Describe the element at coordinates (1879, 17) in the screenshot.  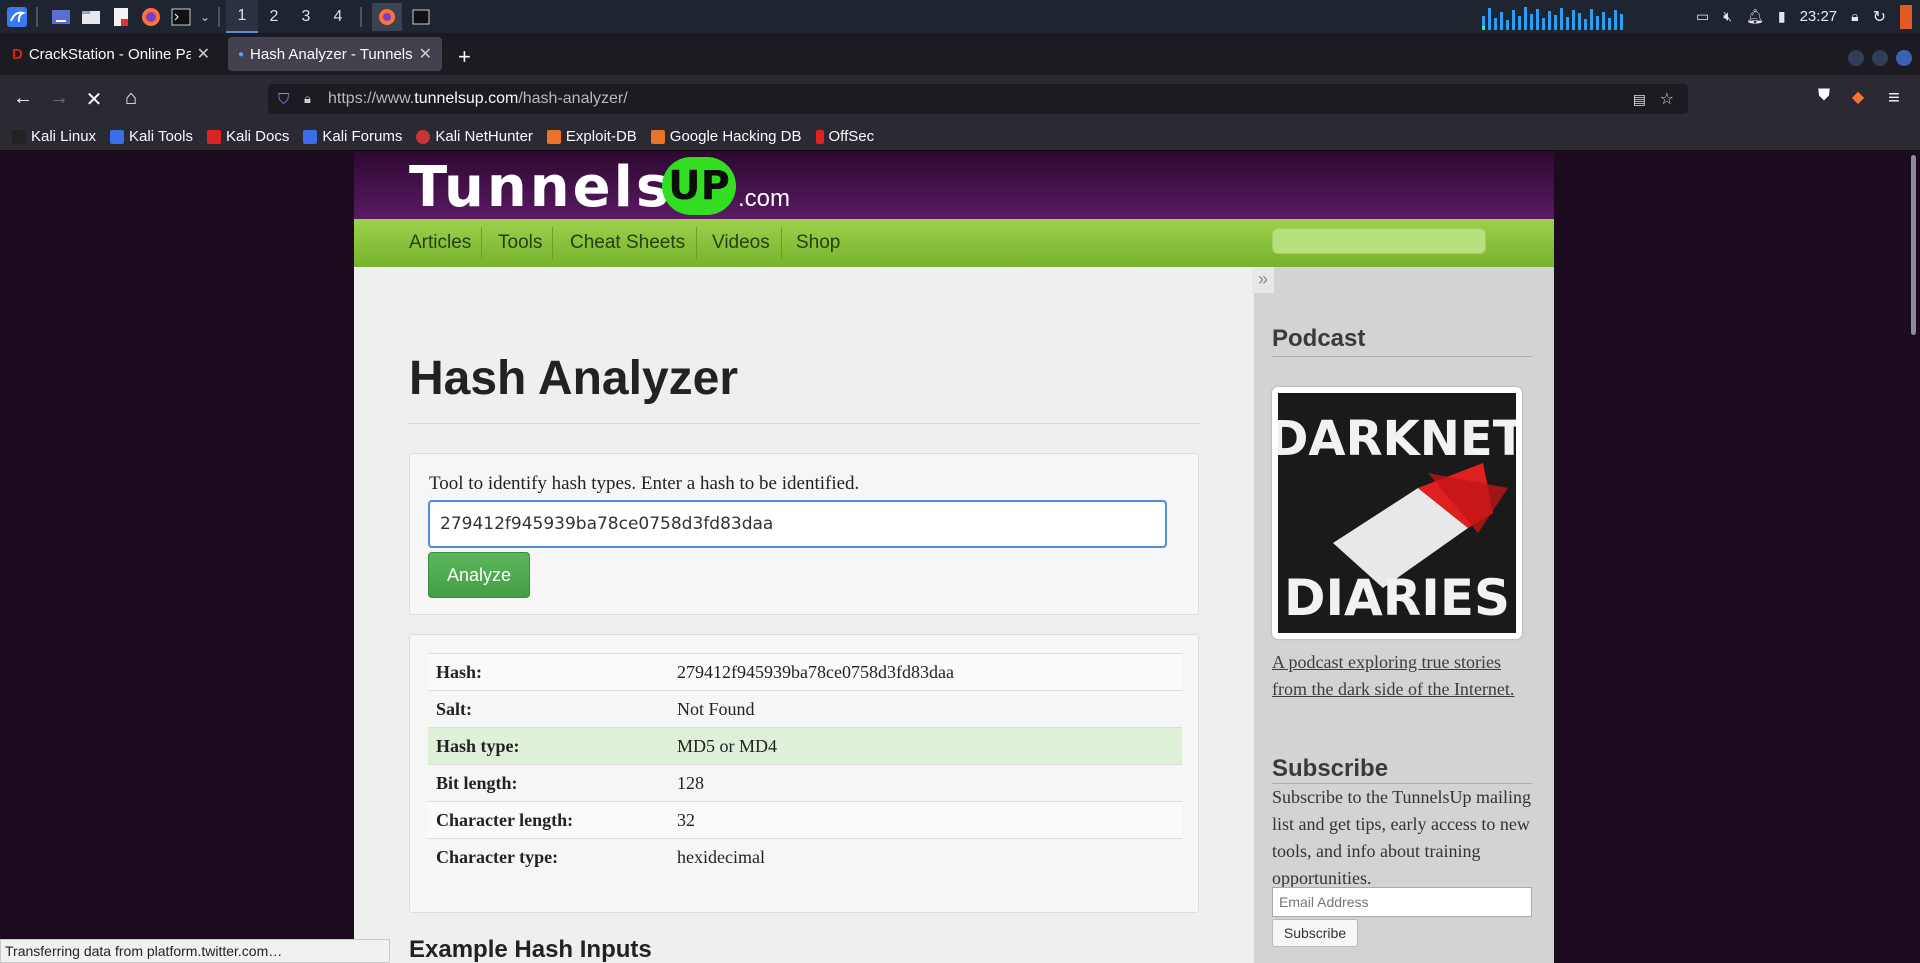
I see `refresh-icon: ↻` at that location.